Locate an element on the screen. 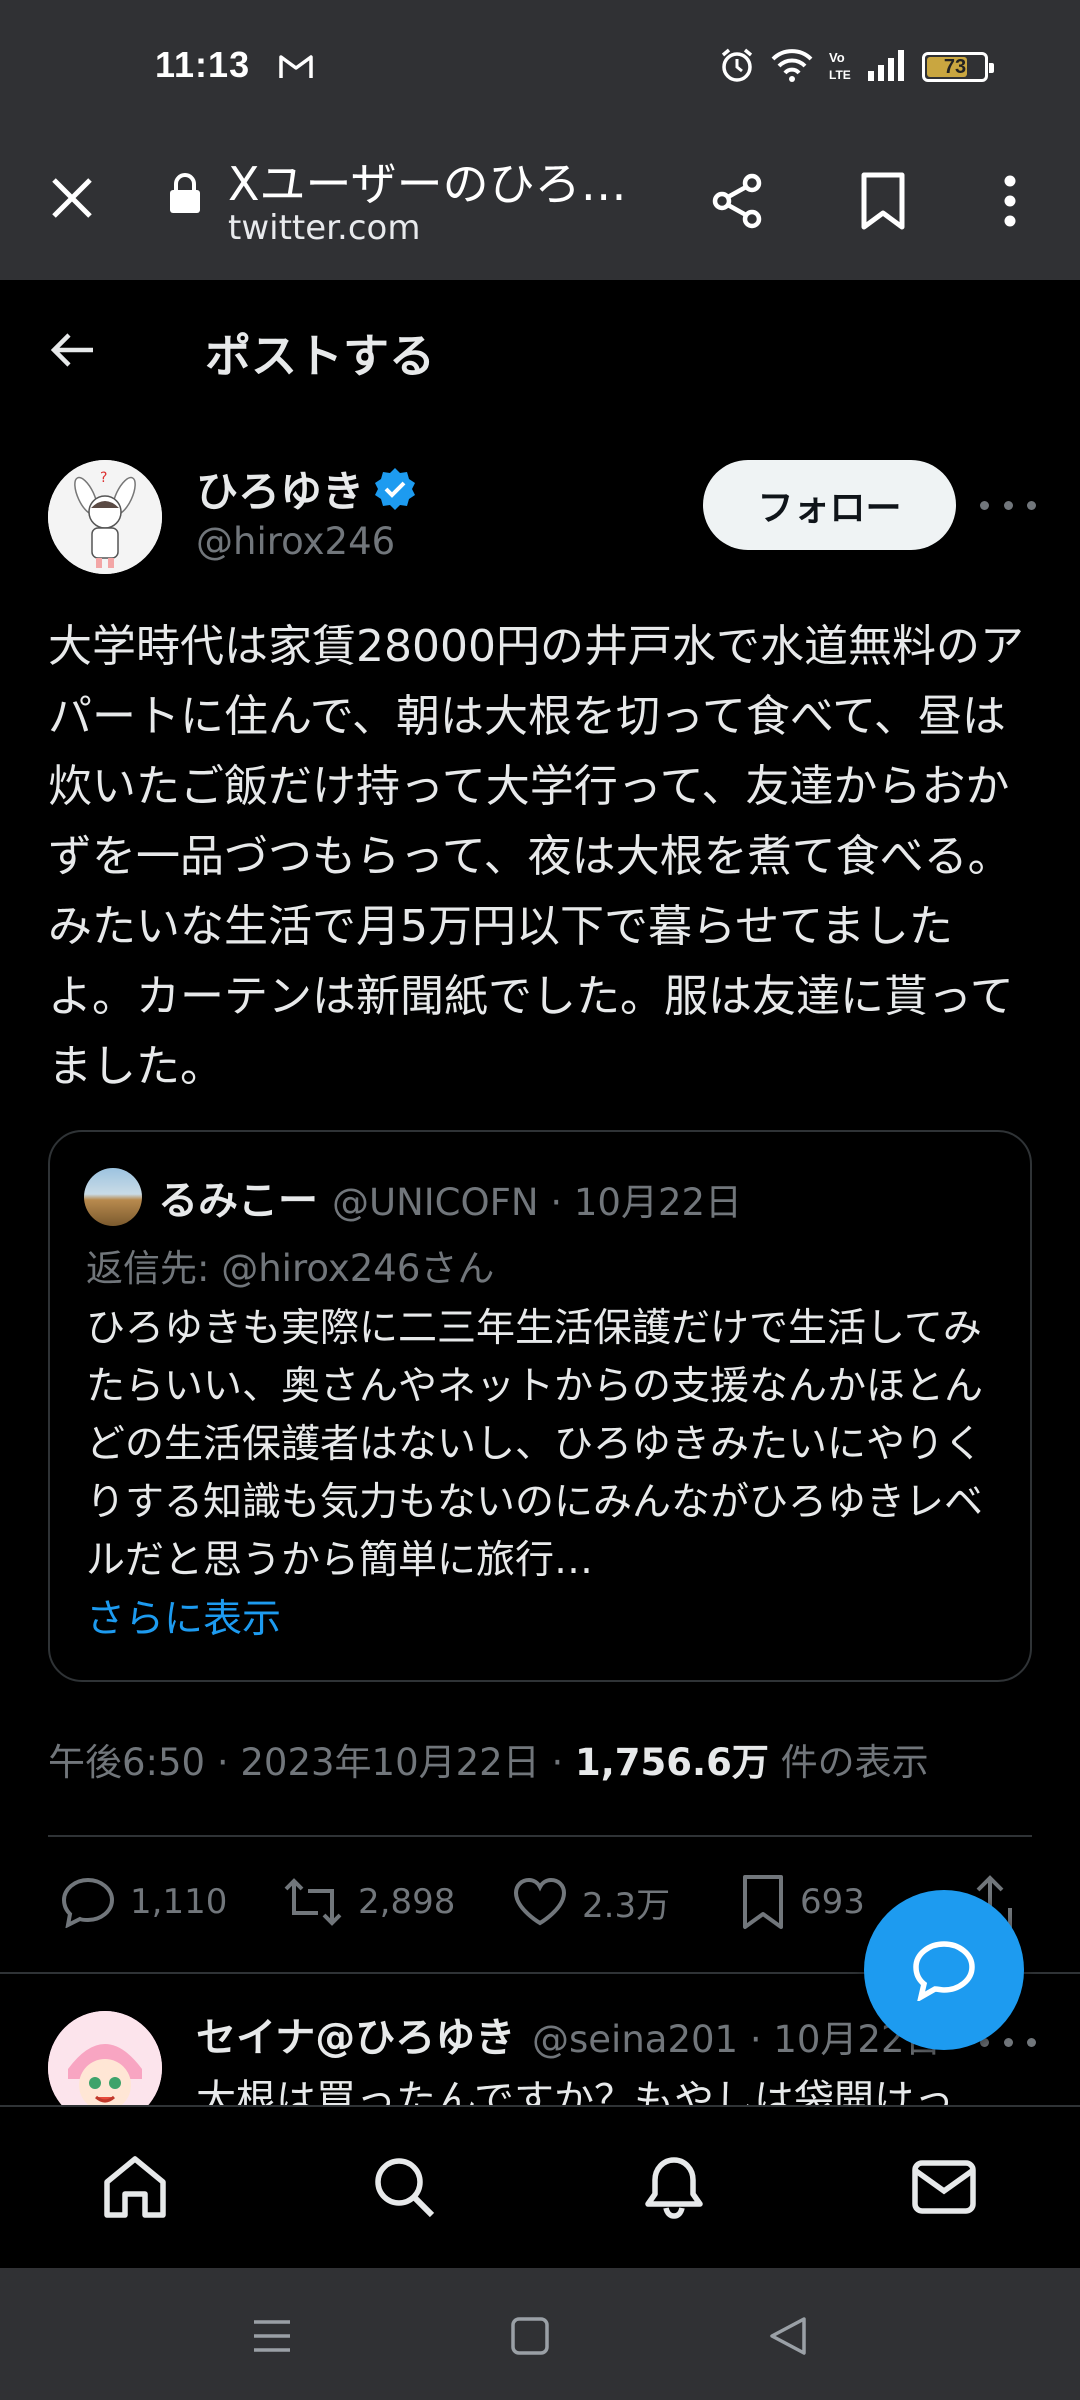  quoted-author-meta: @UNICOFN · 10月22日 is located at coordinates (537, 1202).